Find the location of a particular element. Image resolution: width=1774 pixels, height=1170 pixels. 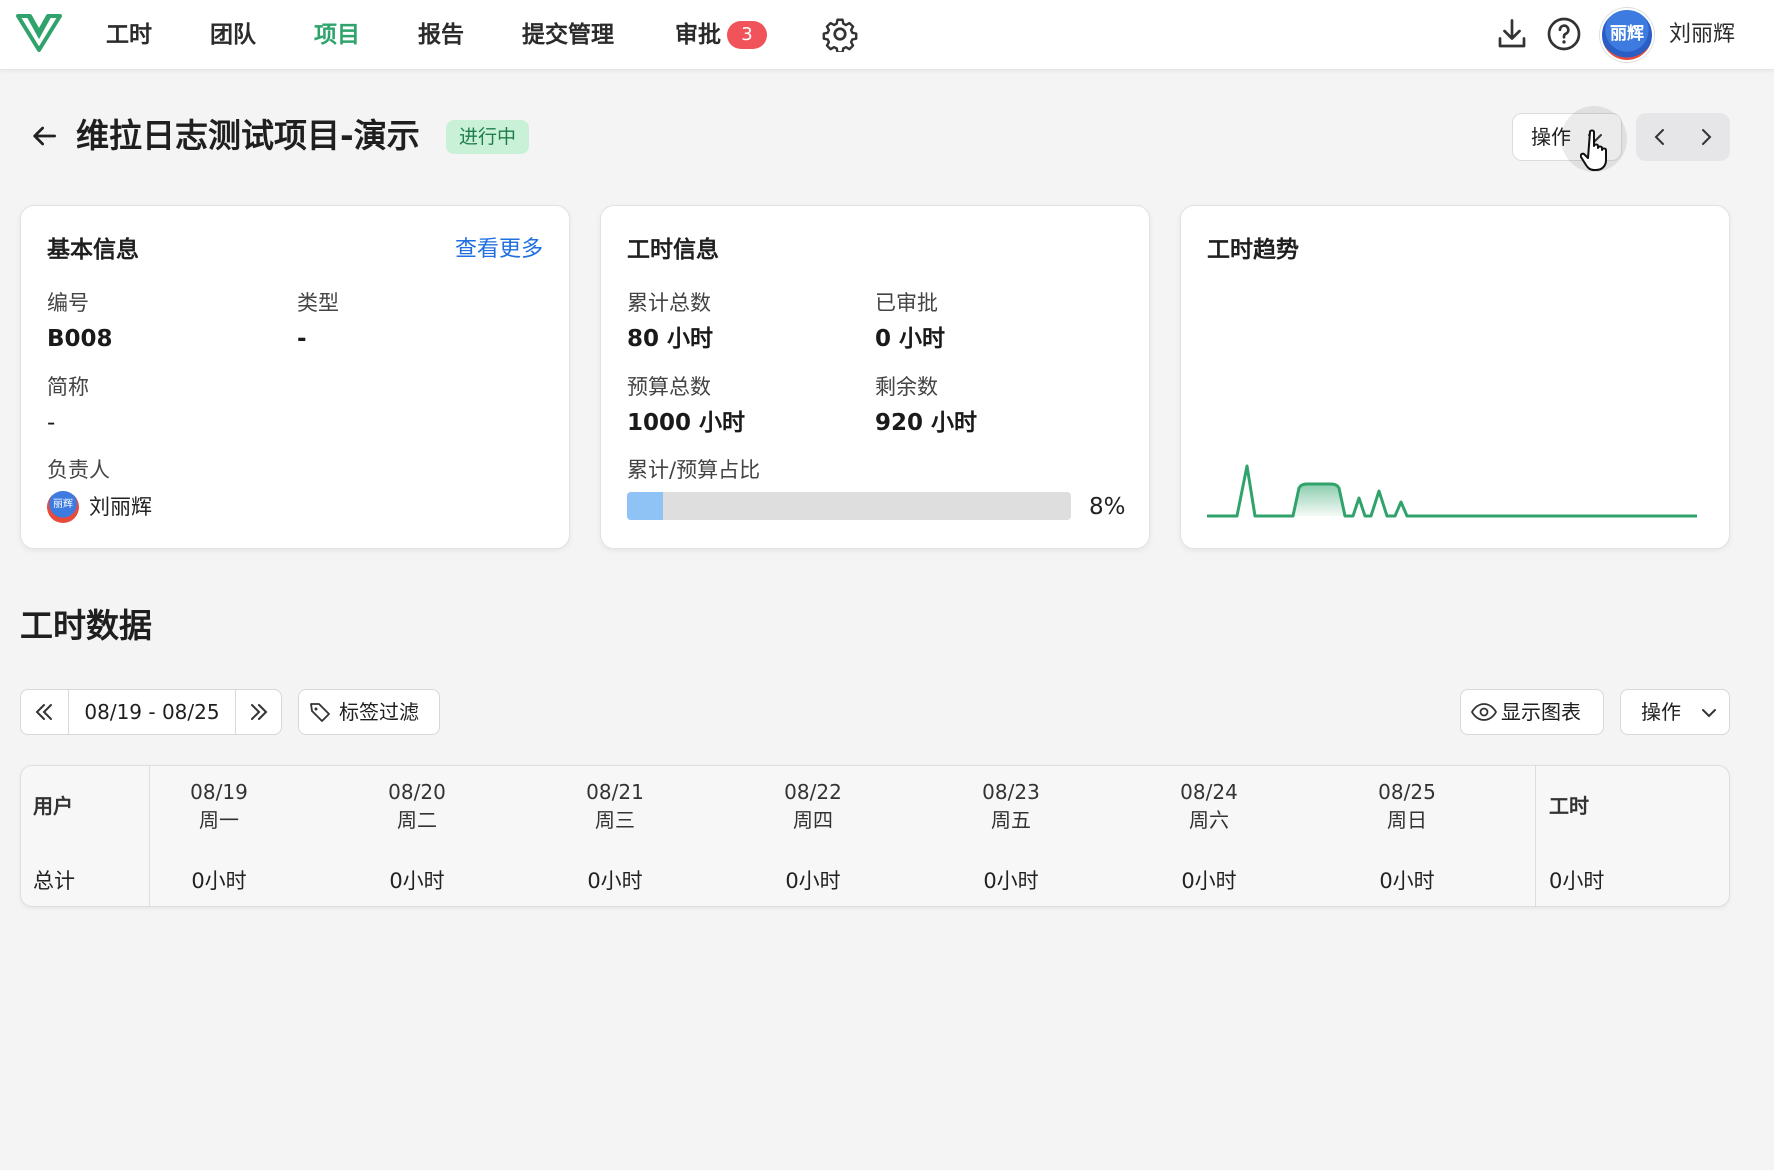

approved-hours-label: 已审批 is located at coordinates (906, 303).